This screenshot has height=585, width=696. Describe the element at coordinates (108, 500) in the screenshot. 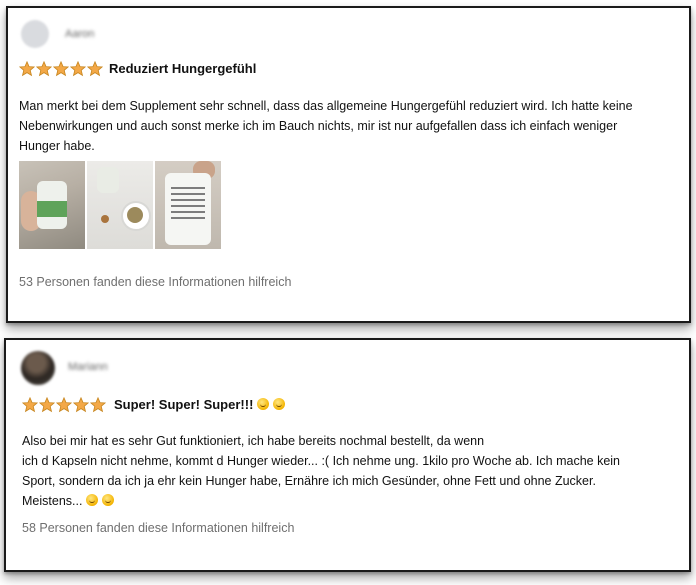

I see `wink-emoji-icon` at that location.